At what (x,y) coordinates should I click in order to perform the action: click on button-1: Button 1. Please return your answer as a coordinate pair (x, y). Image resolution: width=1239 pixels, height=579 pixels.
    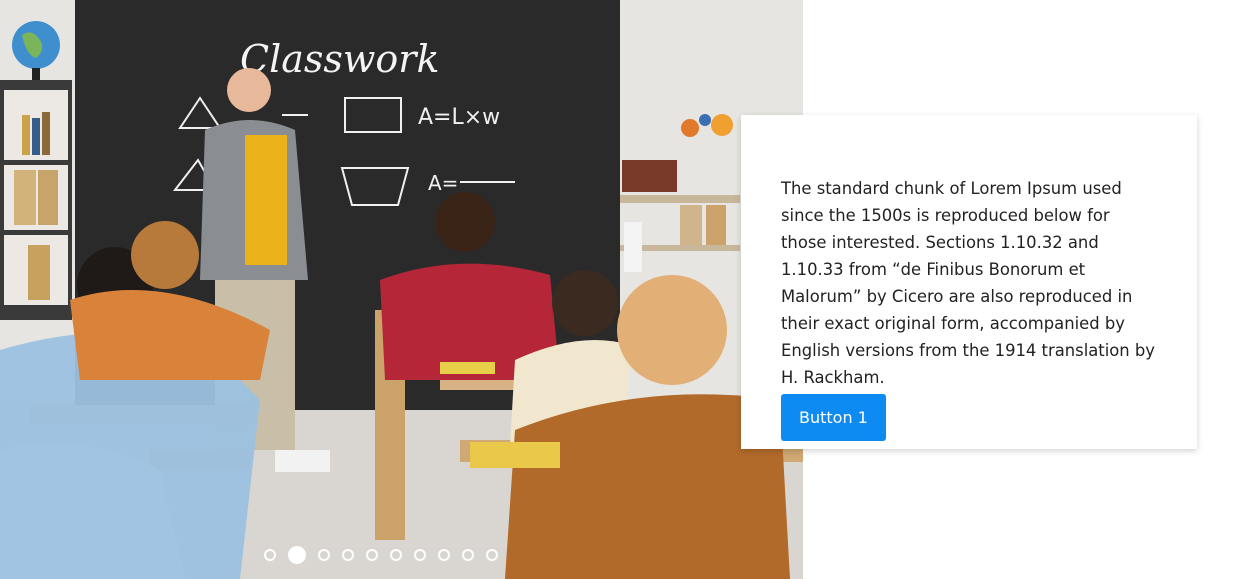
    Looking at the image, I should click on (833, 417).